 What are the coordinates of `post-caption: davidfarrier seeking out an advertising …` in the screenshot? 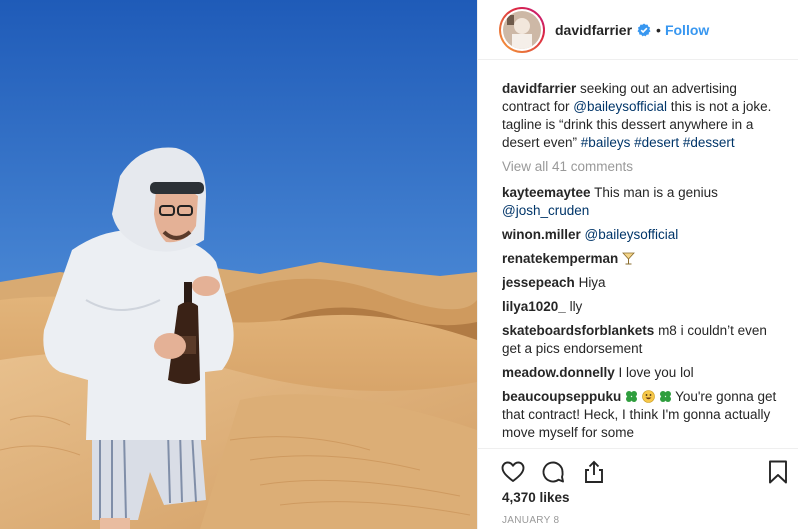 It's located at (643, 116).